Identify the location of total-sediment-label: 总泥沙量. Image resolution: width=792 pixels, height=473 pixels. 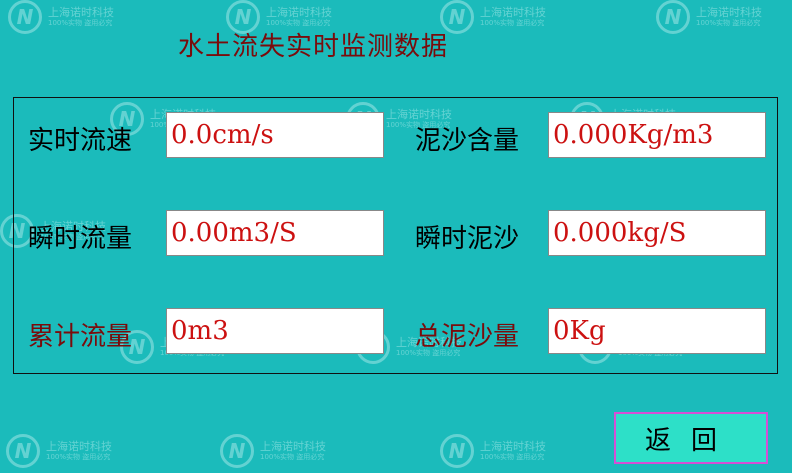
(467, 337).